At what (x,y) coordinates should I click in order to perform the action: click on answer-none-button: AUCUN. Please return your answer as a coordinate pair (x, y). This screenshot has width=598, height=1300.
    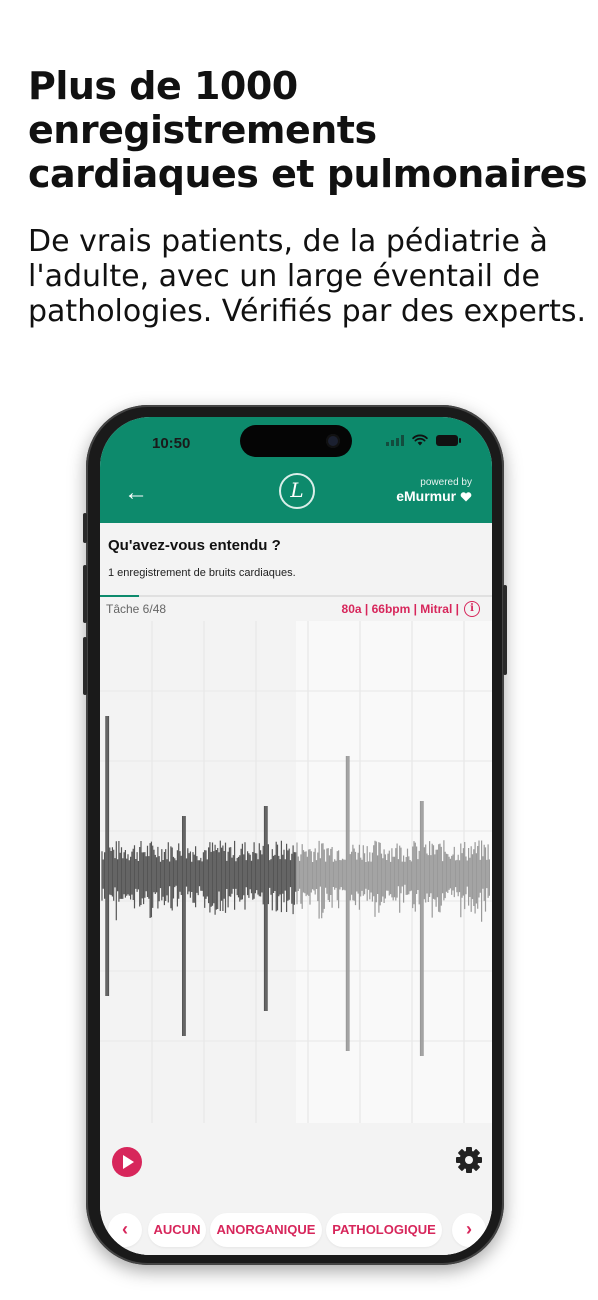
    Looking at the image, I should click on (177, 1230).